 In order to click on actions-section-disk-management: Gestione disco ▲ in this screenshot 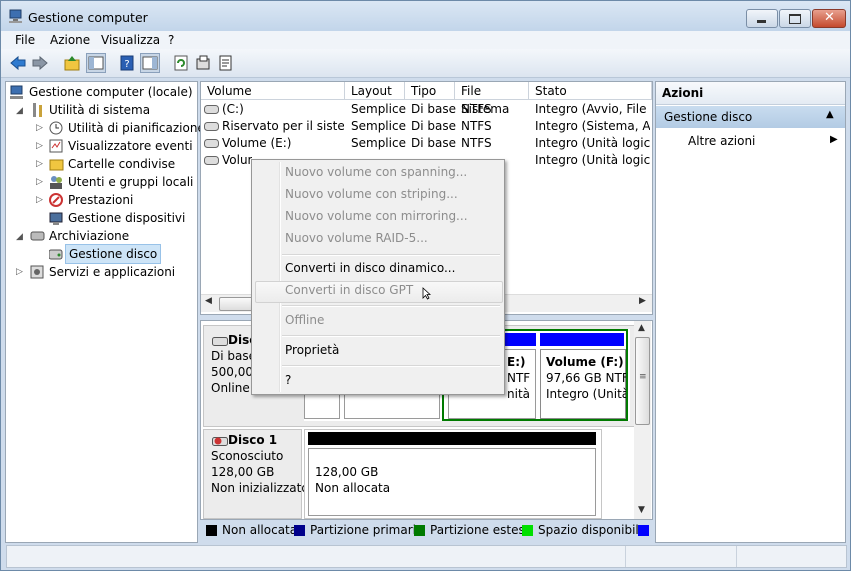, I will do `click(750, 117)`.